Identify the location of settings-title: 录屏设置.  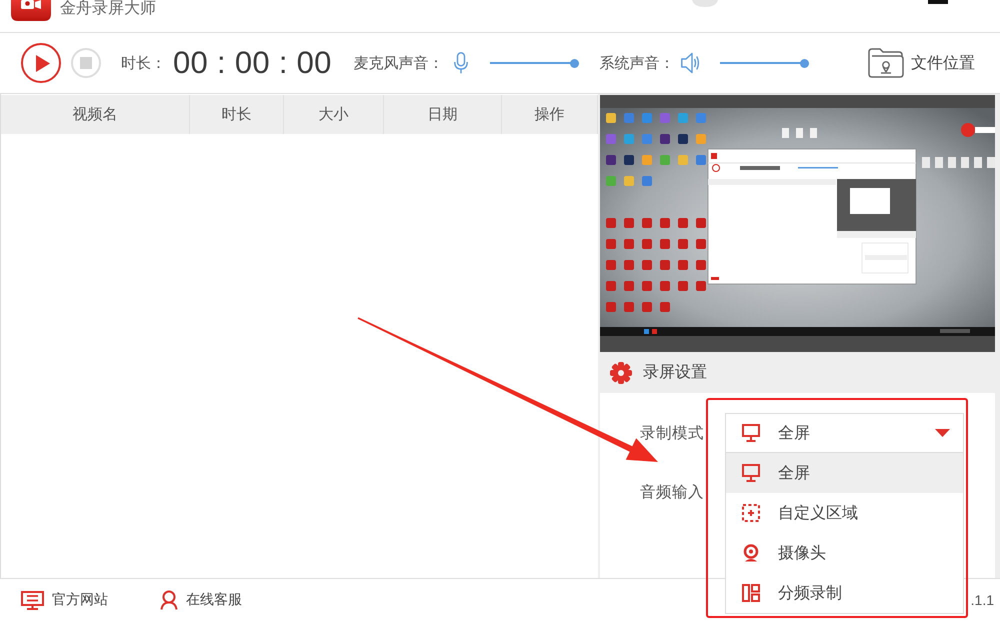
(675, 373).